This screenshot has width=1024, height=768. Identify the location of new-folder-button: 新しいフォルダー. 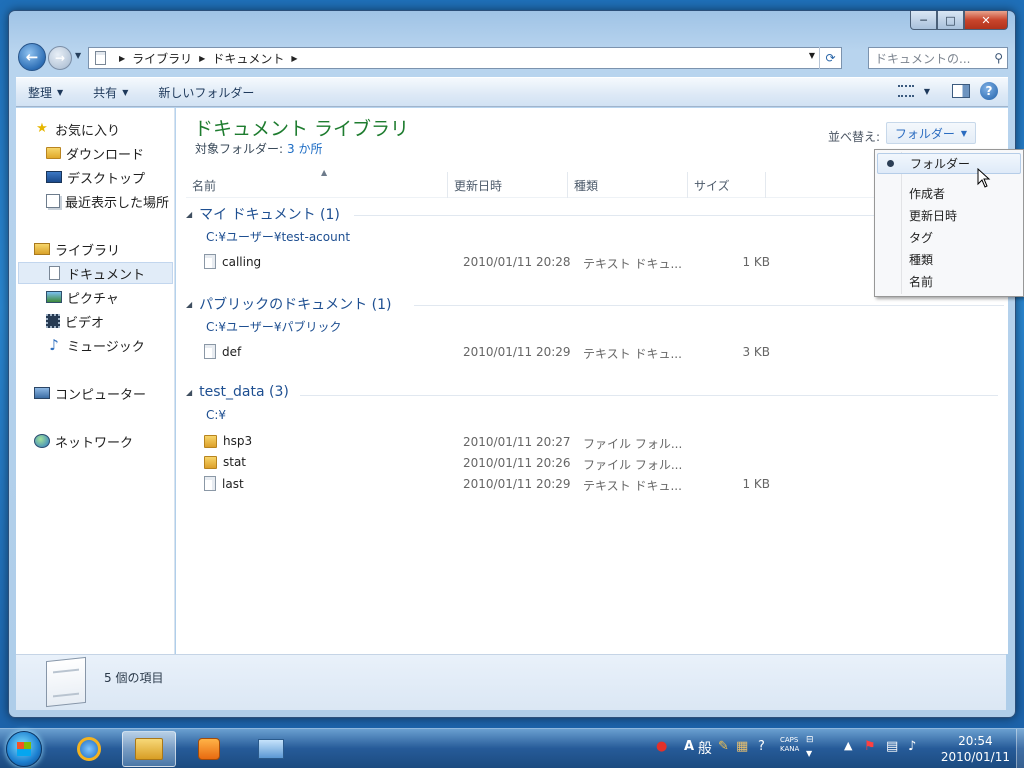
(206, 92).